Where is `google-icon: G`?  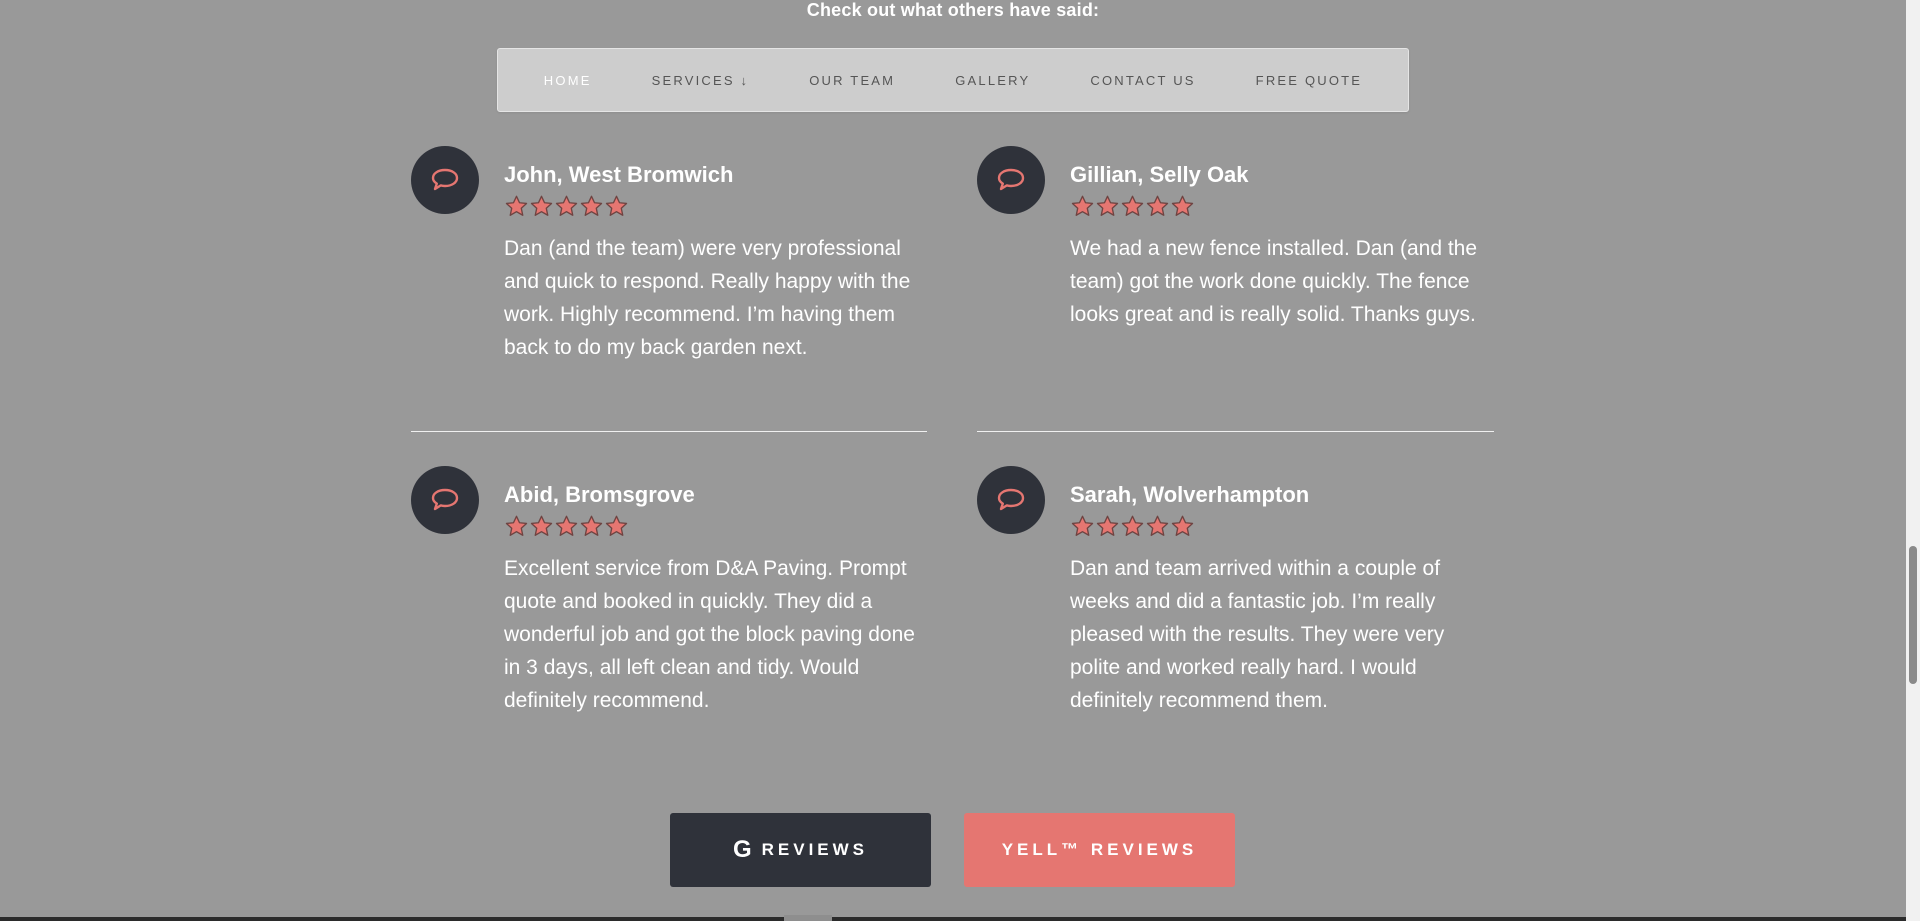
google-icon: G is located at coordinates (742, 849).